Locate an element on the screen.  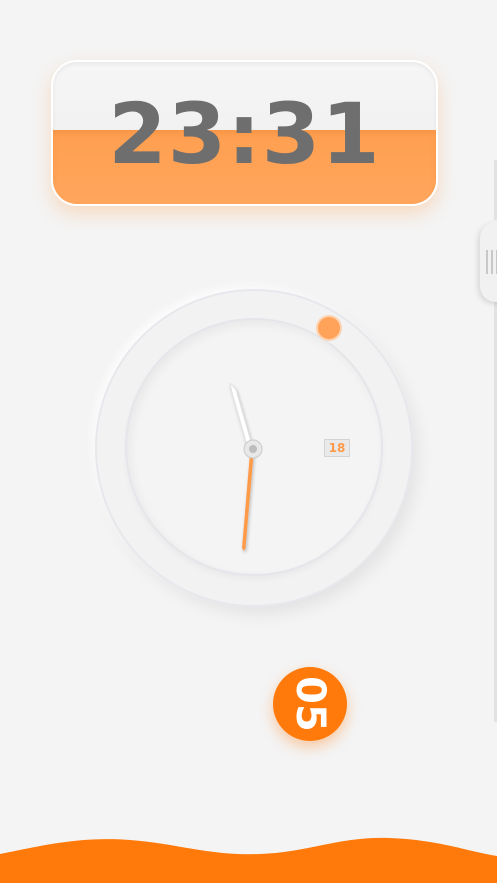
minute-hand is located at coordinates (248, 499).